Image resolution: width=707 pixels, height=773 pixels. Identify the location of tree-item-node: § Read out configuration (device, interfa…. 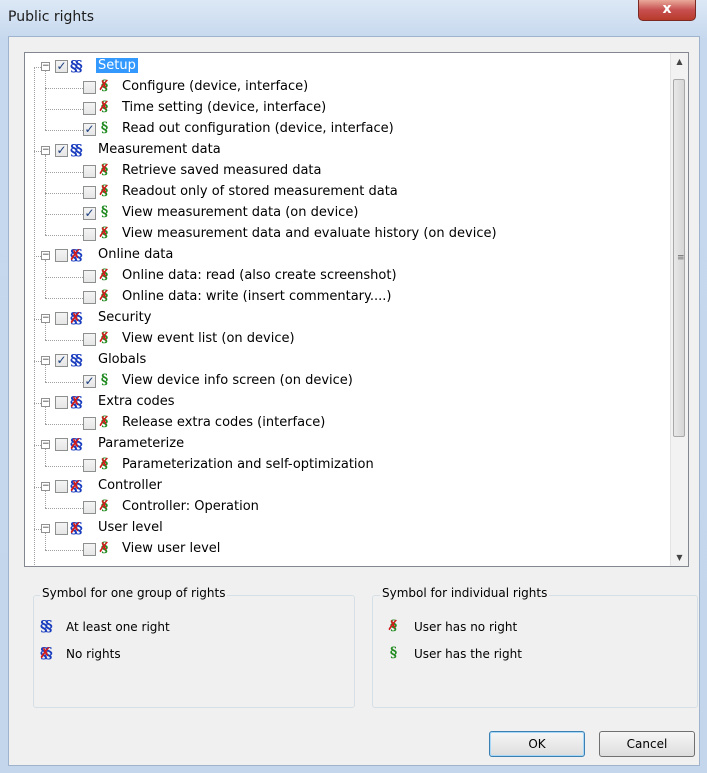
(345, 130).